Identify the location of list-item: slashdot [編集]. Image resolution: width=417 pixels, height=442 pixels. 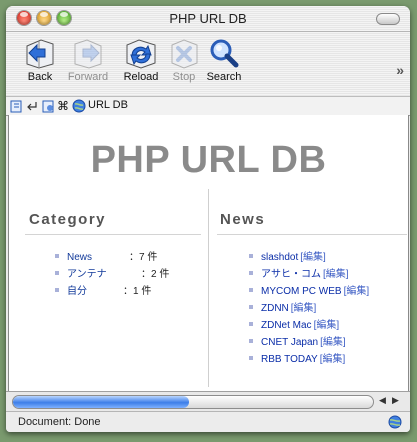
(309, 256).